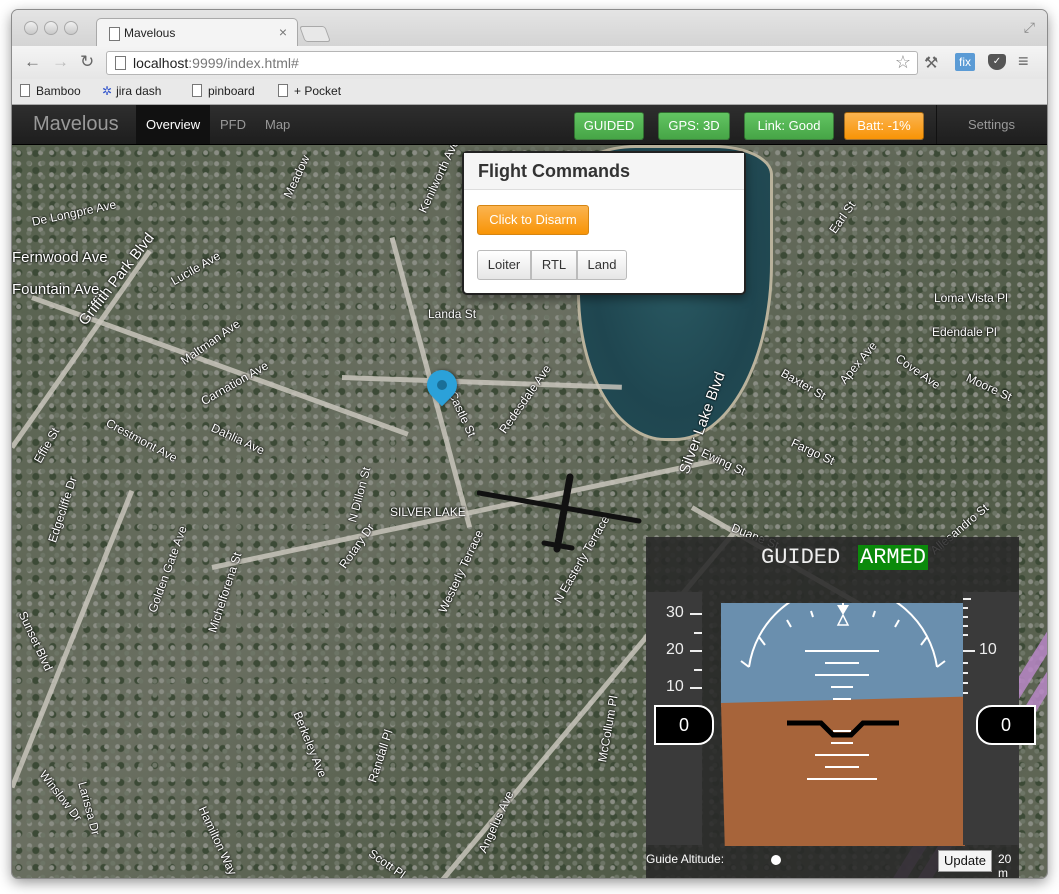 This screenshot has height=894, width=1059. I want to click on street-label: Fargo St, so click(813, 451).